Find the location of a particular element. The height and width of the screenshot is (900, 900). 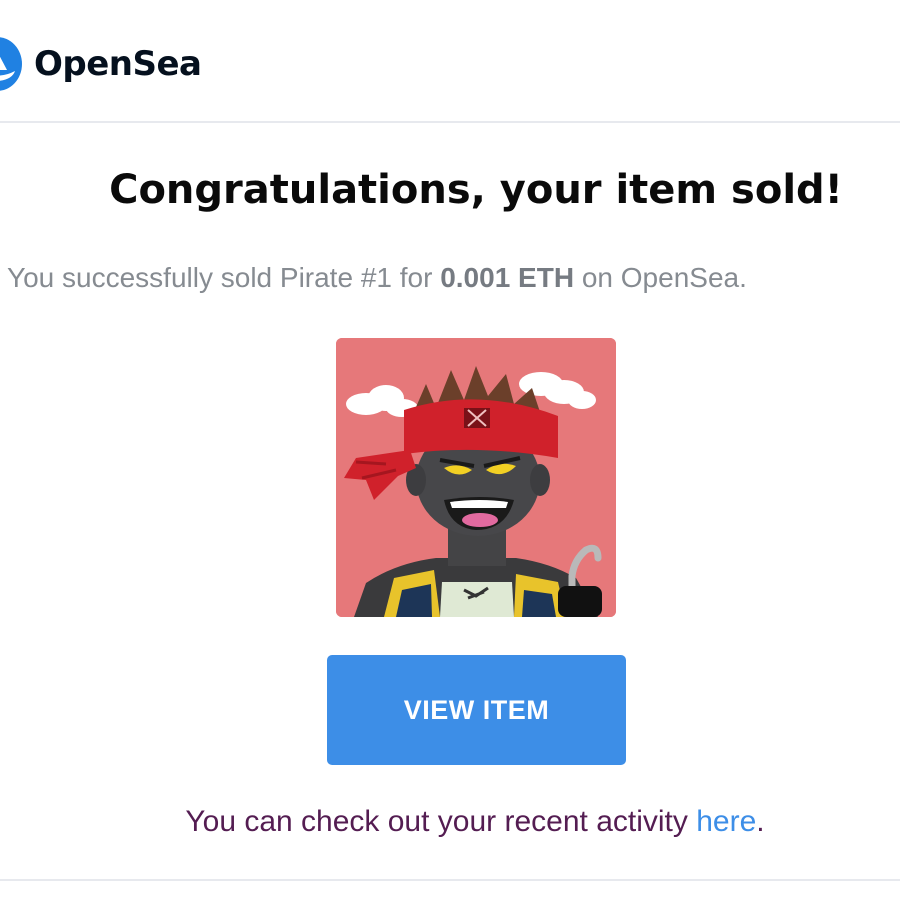

summary-prefix: You successfully sold Pirate #1 for is located at coordinates (224, 277).